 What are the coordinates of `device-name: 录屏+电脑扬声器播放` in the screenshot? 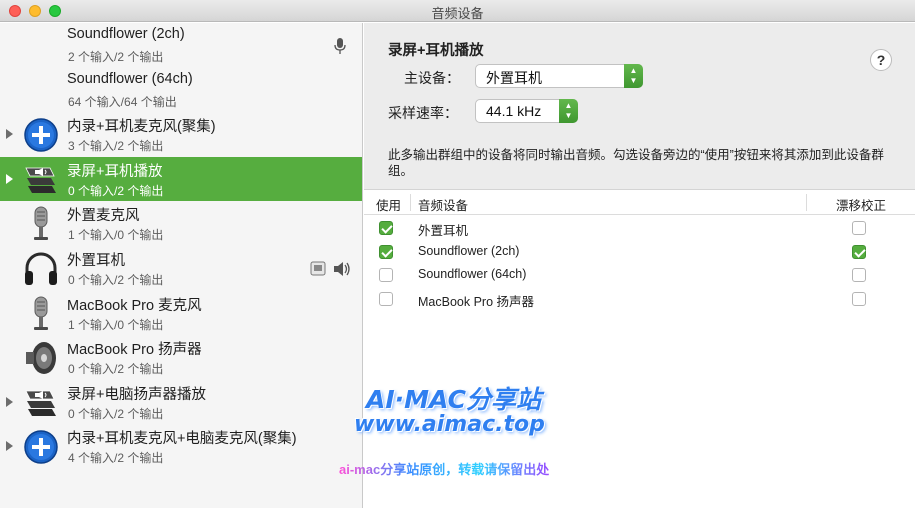 It's located at (136, 394).